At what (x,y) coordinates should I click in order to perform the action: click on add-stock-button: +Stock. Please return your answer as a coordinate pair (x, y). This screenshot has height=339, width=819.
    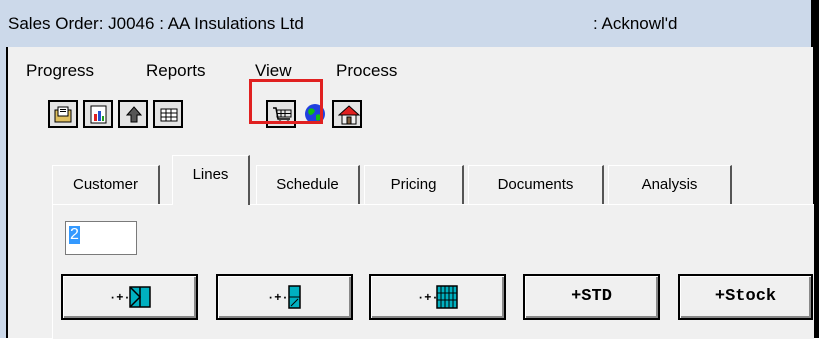
    Looking at the image, I should click on (745, 297).